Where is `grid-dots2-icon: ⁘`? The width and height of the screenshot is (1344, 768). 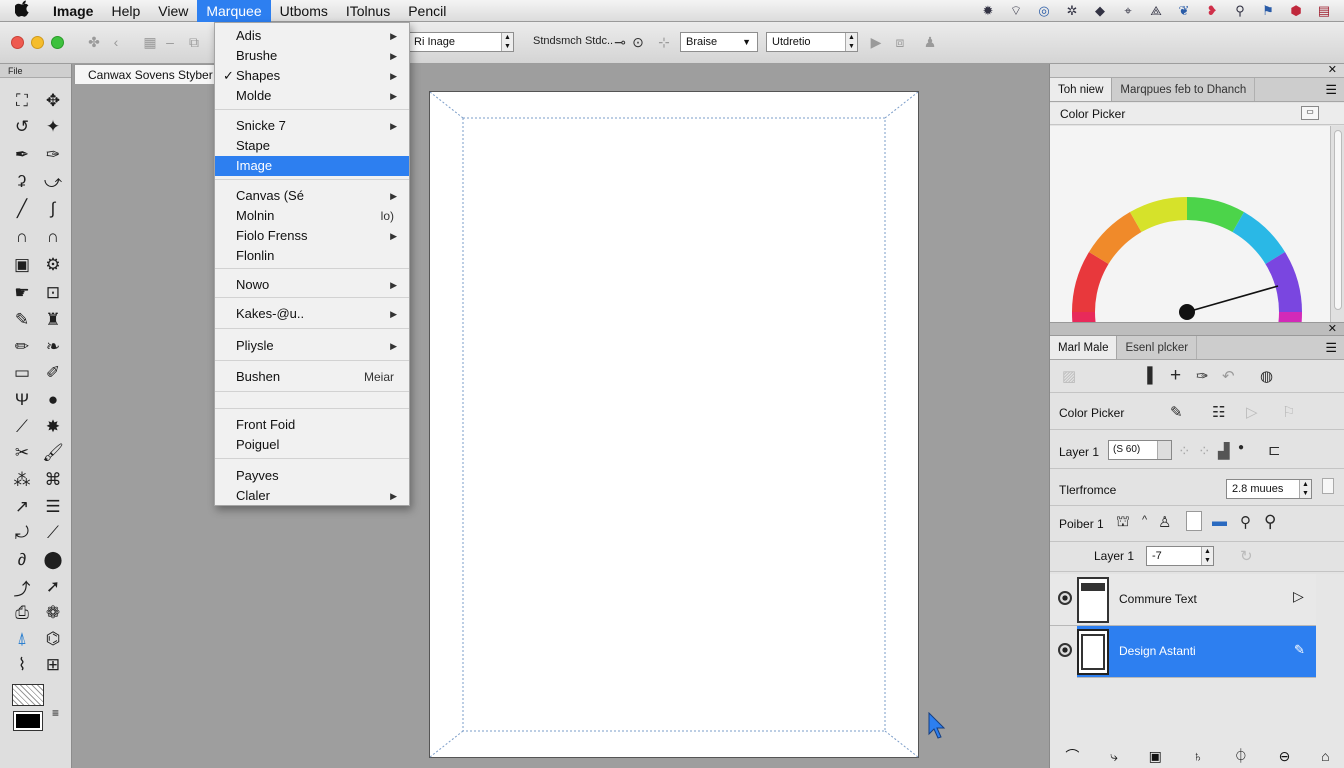 grid-dots2-icon: ⁘ is located at coordinates (1204, 451).